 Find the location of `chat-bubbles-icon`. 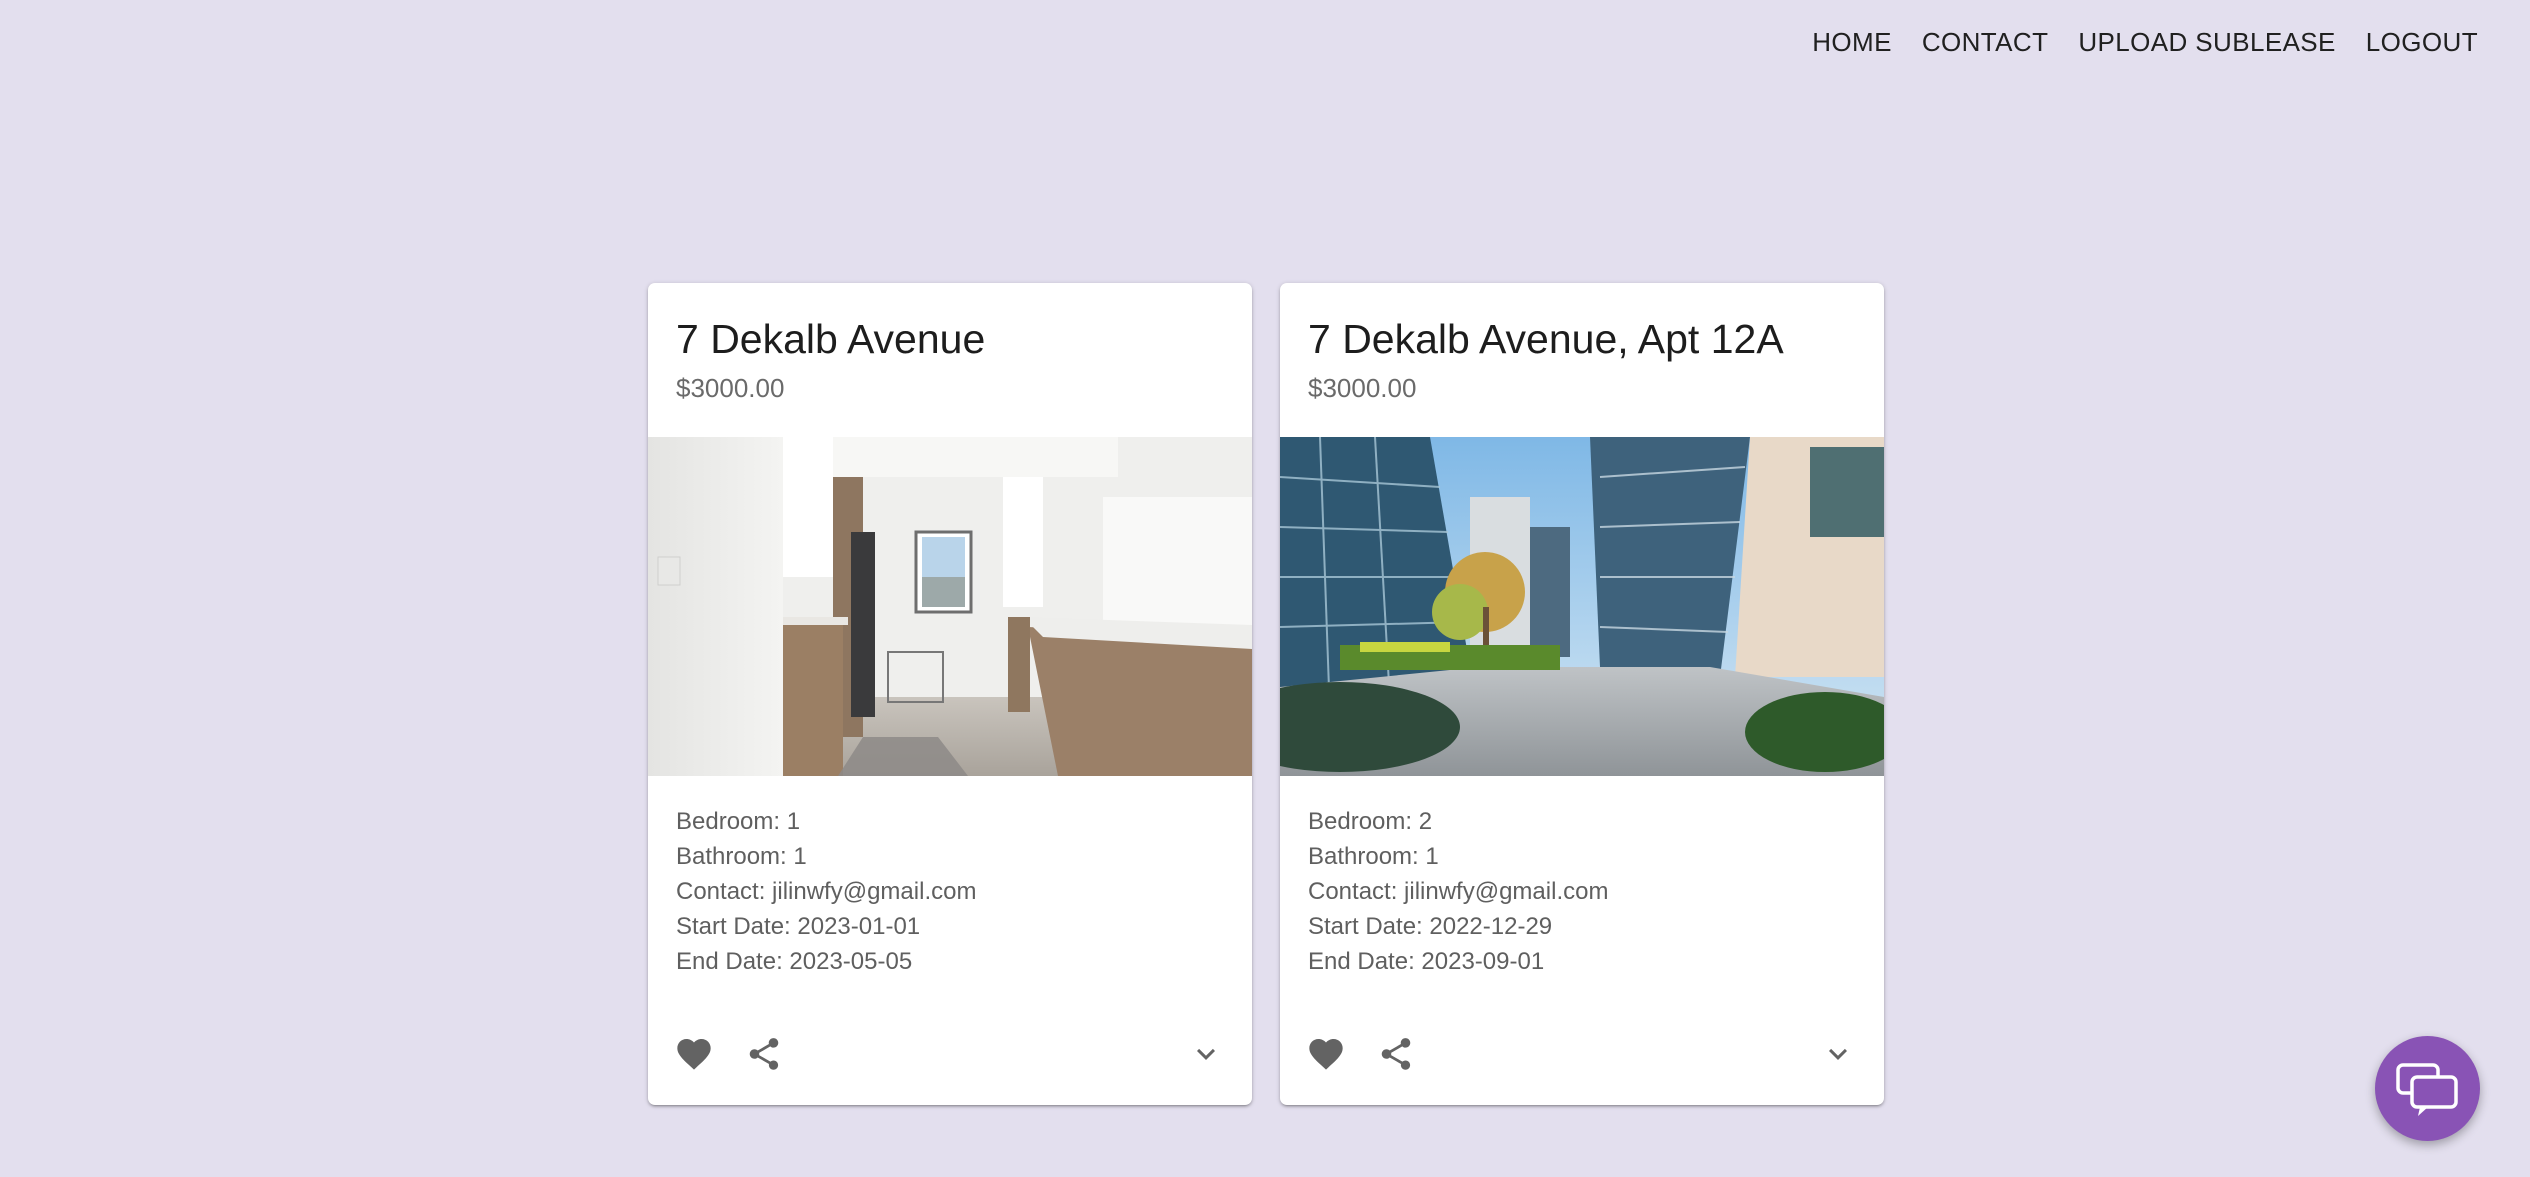

chat-bubbles-icon is located at coordinates (2426, 1089).